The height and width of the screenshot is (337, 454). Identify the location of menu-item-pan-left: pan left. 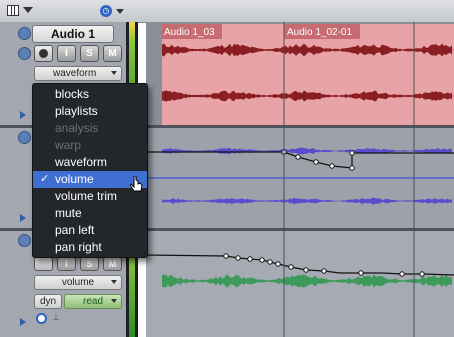
(90, 230).